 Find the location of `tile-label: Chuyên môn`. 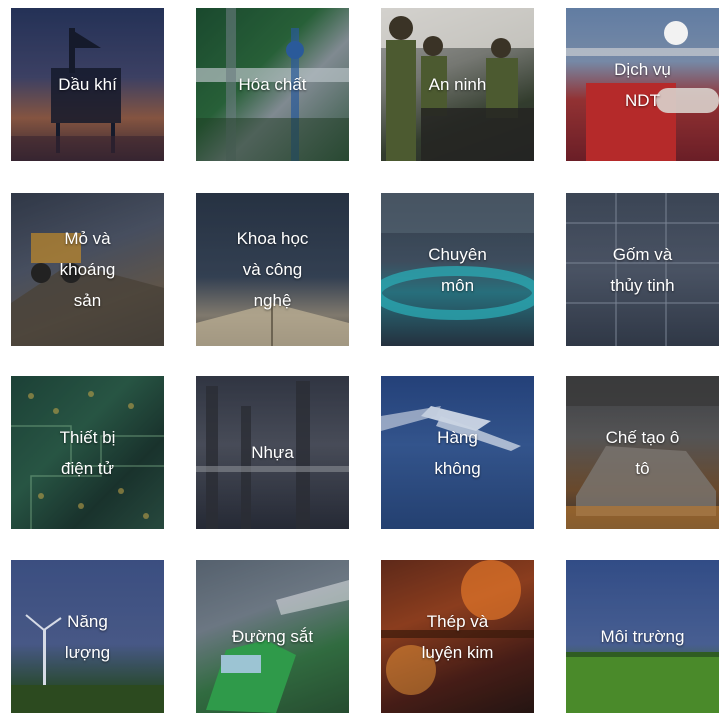

tile-label: Chuyên môn is located at coordinates (457, 269).